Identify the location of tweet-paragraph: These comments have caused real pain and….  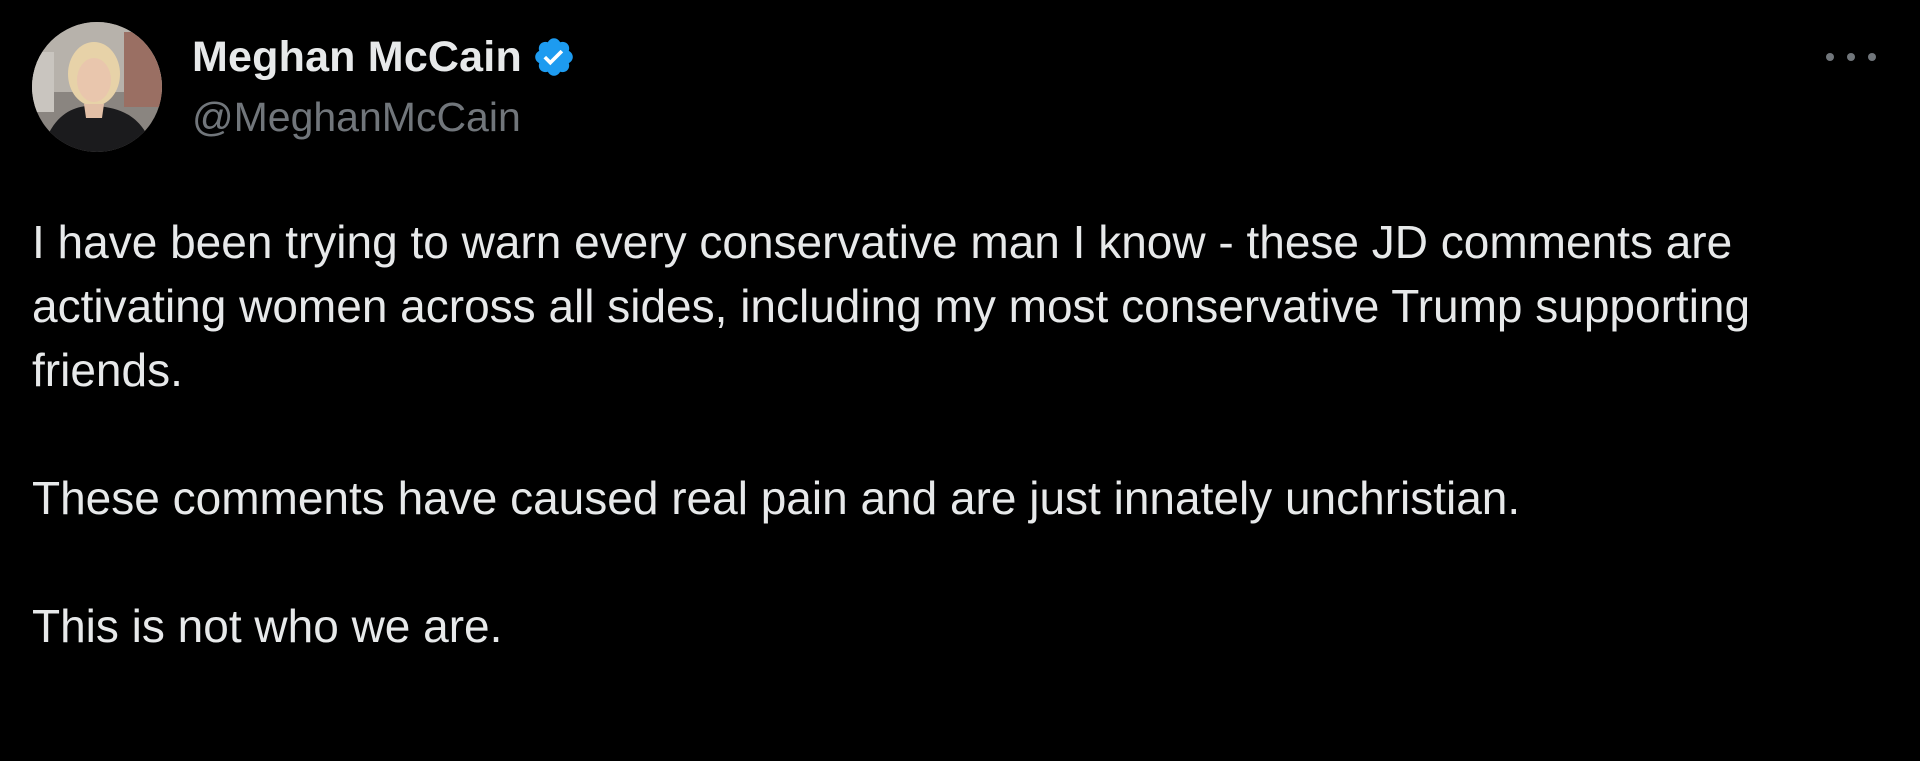
(776, 498).